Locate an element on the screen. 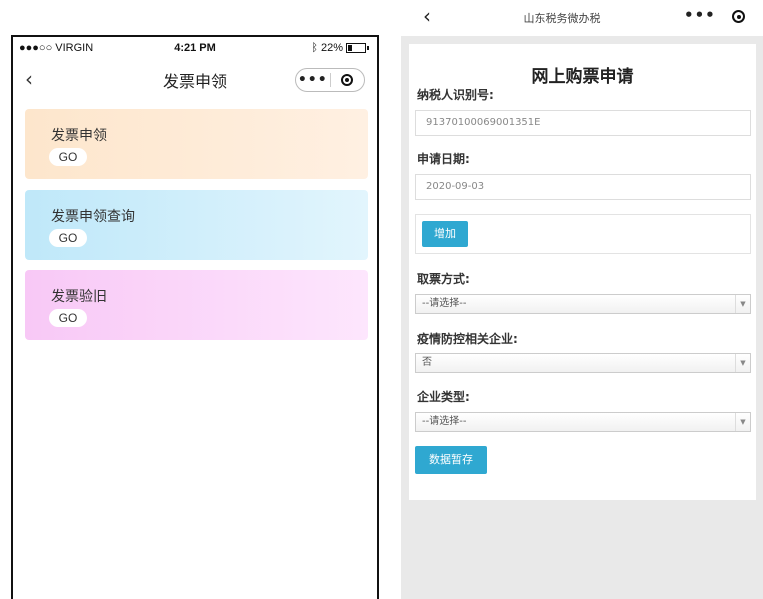  nav-bar: ‹ 山东税务微办税 ••• is located at coordinates (582, 18).